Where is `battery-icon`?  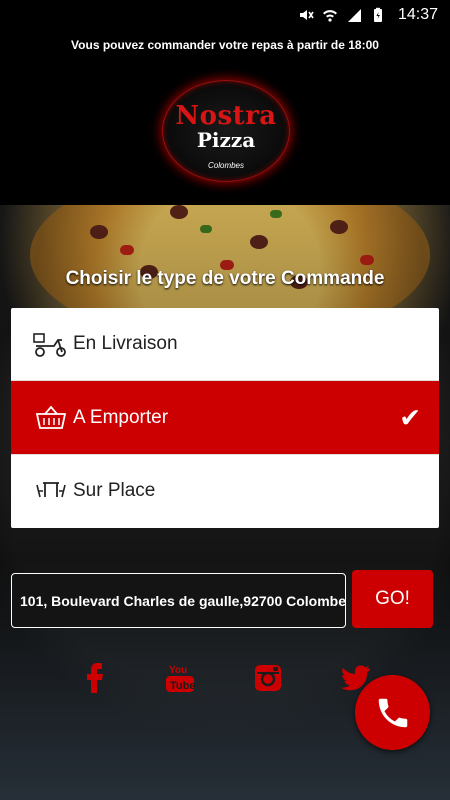
battery-icon is located at coordinates (377, 14).